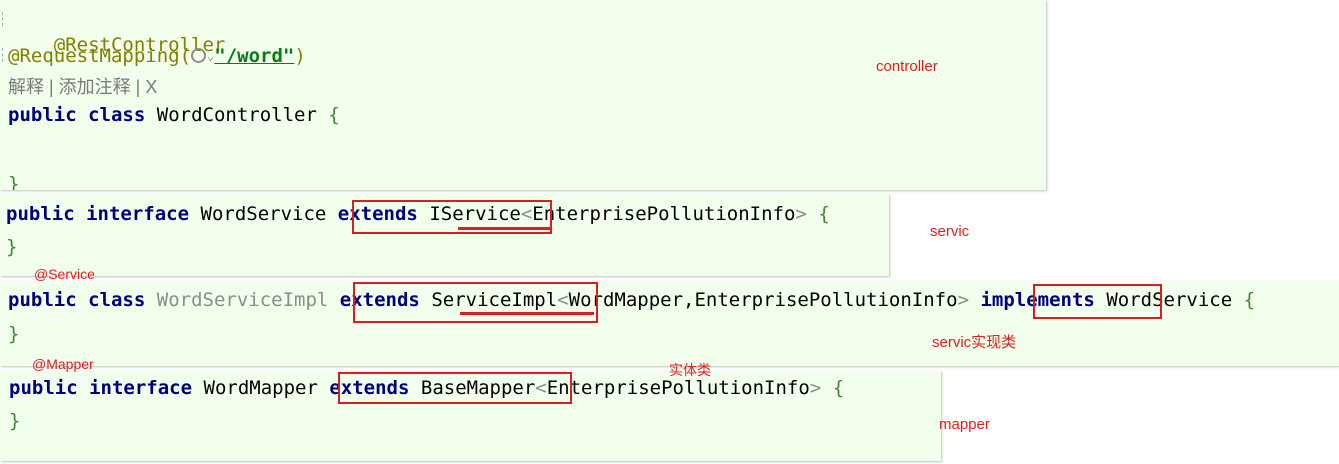  What do you see at coordinates (242, 300) in the screenshot?
I see `class-name: WordServiceImpl` at bounding box center [242, 300].